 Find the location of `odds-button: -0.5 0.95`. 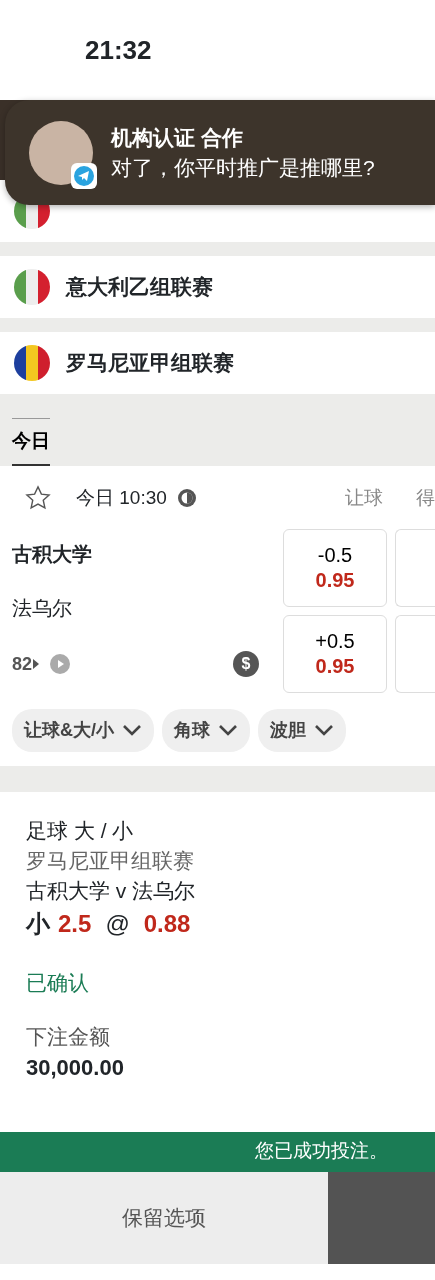

odds-button: -0.5 0.95 is located at coordinates (335, 567).